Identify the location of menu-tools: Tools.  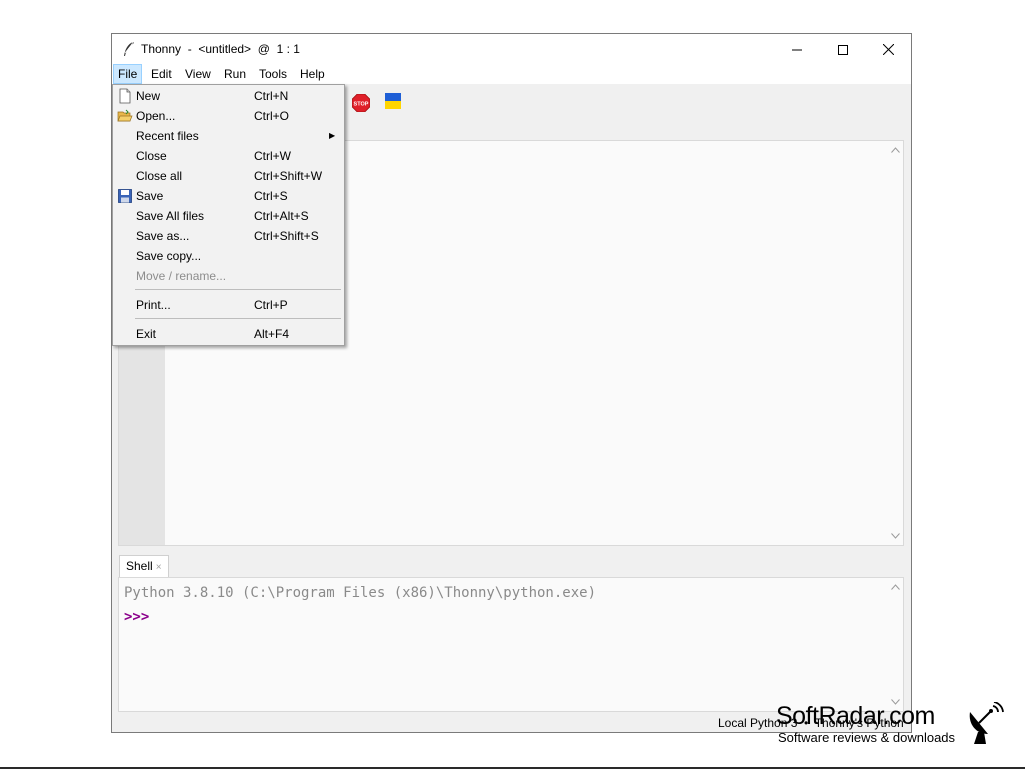
(273, 74).